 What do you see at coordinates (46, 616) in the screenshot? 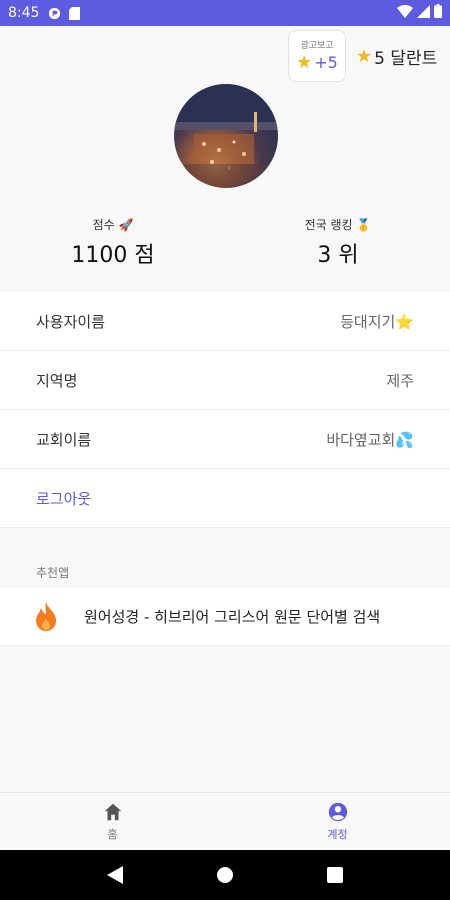
I see `flame-icon` at bounding box center [46, 616].